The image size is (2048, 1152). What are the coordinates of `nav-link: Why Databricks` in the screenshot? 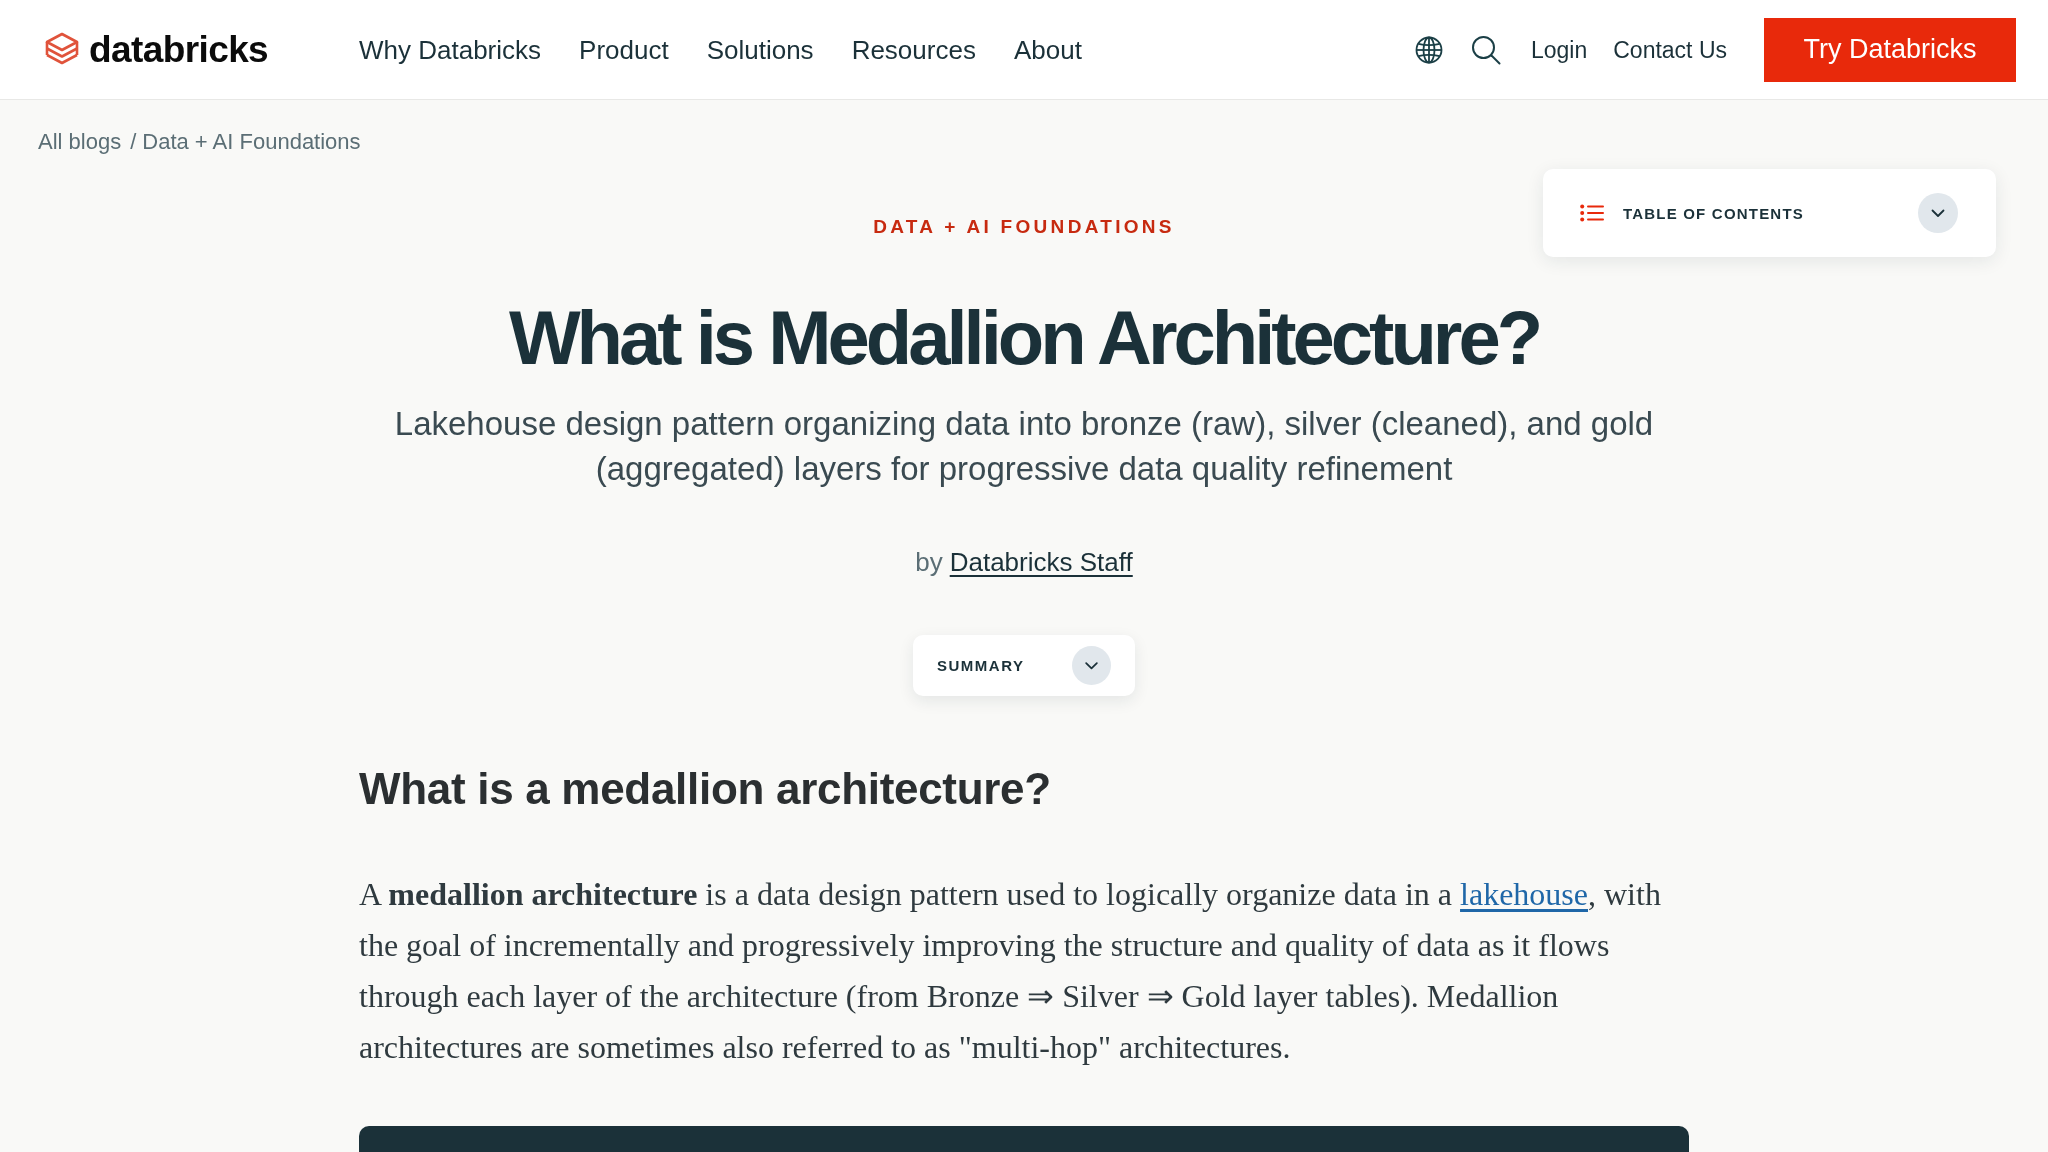 It's located at (450, 49).